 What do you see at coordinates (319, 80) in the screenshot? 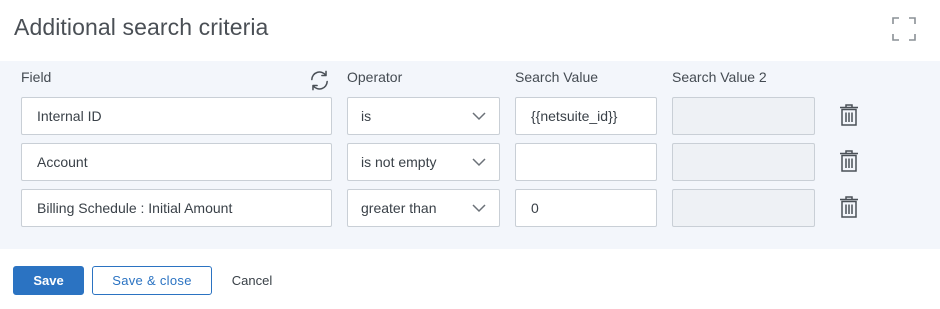
I see `refresh-icon` at bounding box center [319, 80].